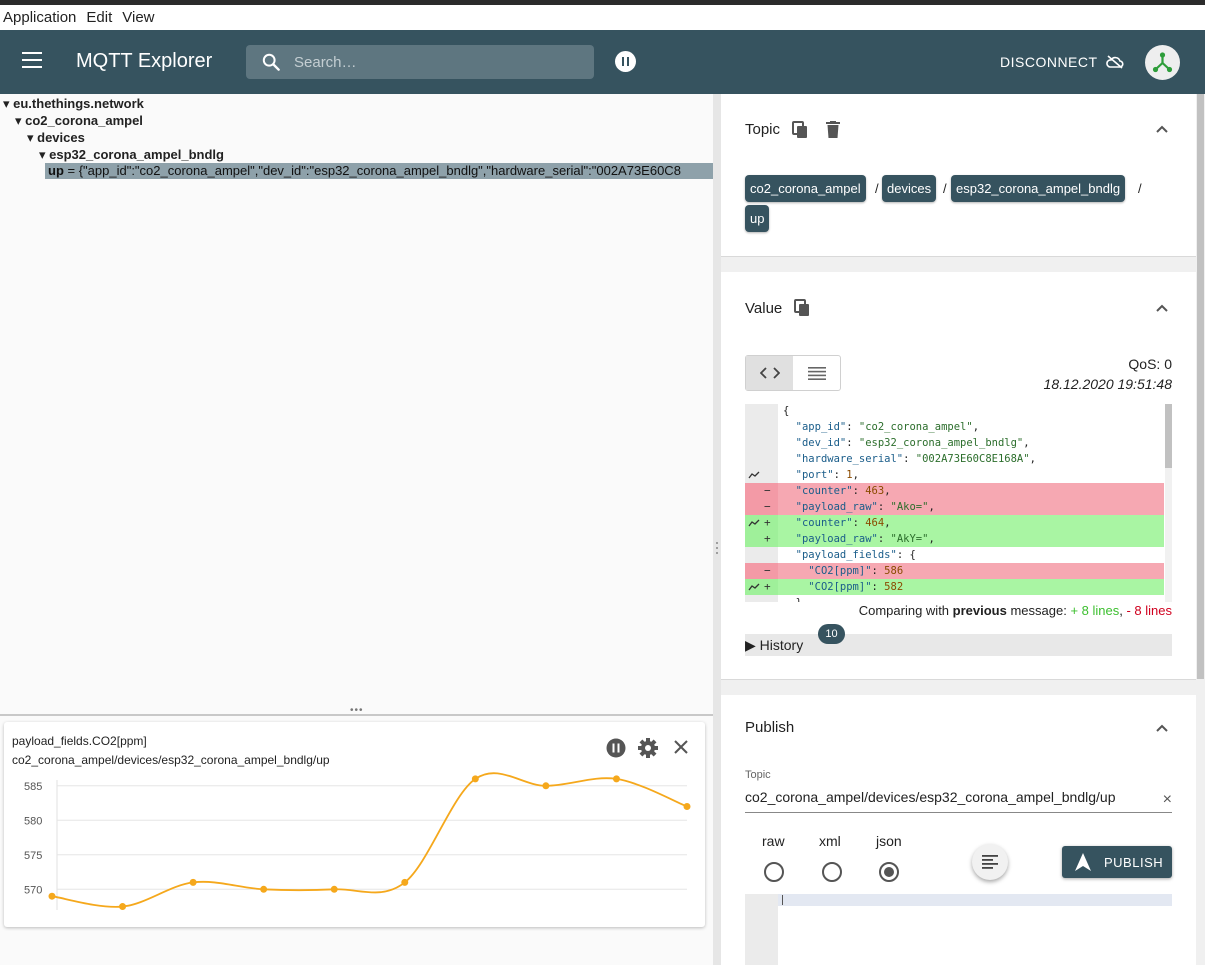  Describe the element at coordinates (958, 929) in the screenshot. I see `payload-editor` at that location.